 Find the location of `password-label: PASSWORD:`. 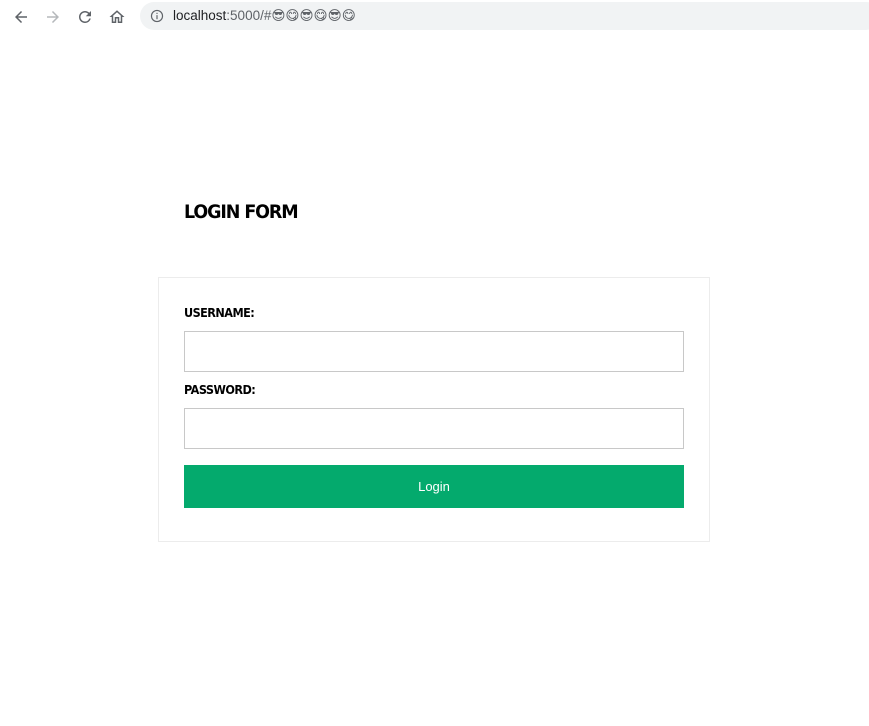

password-label: PASSWORD: is located at coordinates (220, 389).